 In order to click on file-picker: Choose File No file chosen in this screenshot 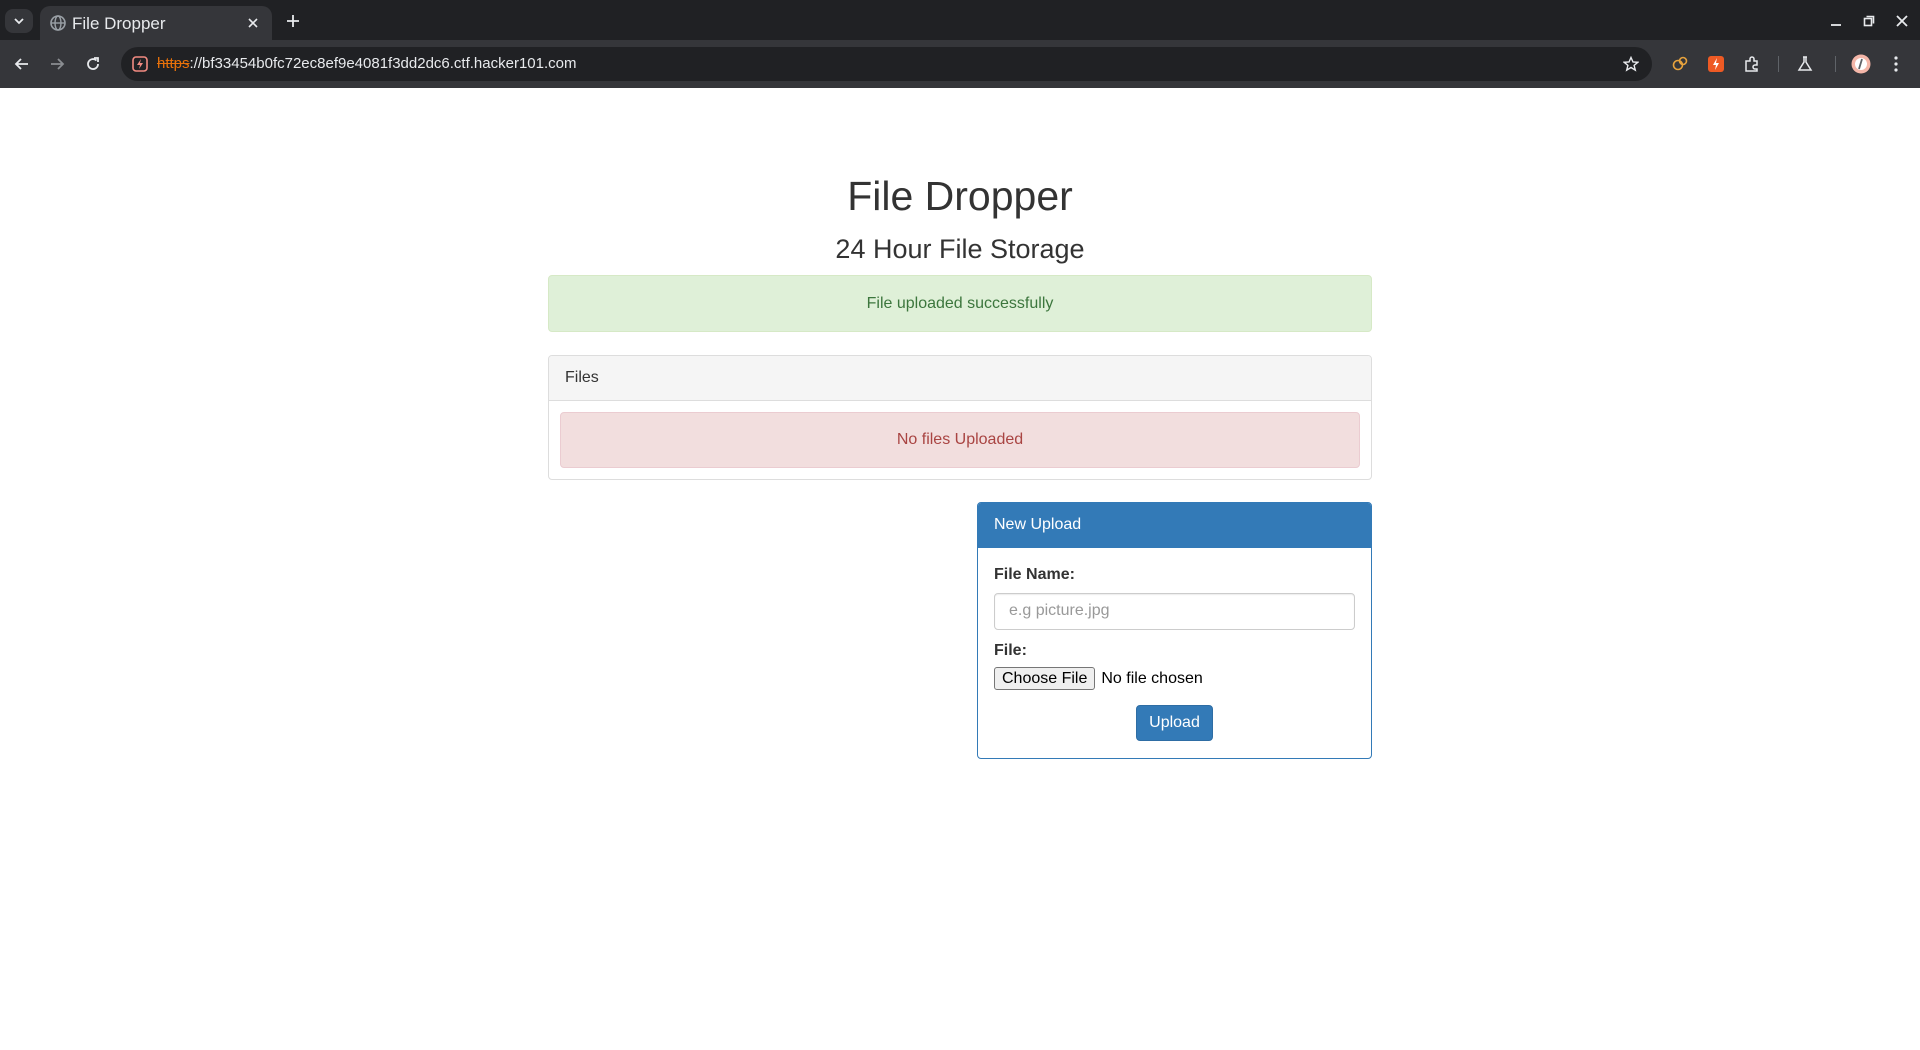, I will do `click(1174, 679)`.